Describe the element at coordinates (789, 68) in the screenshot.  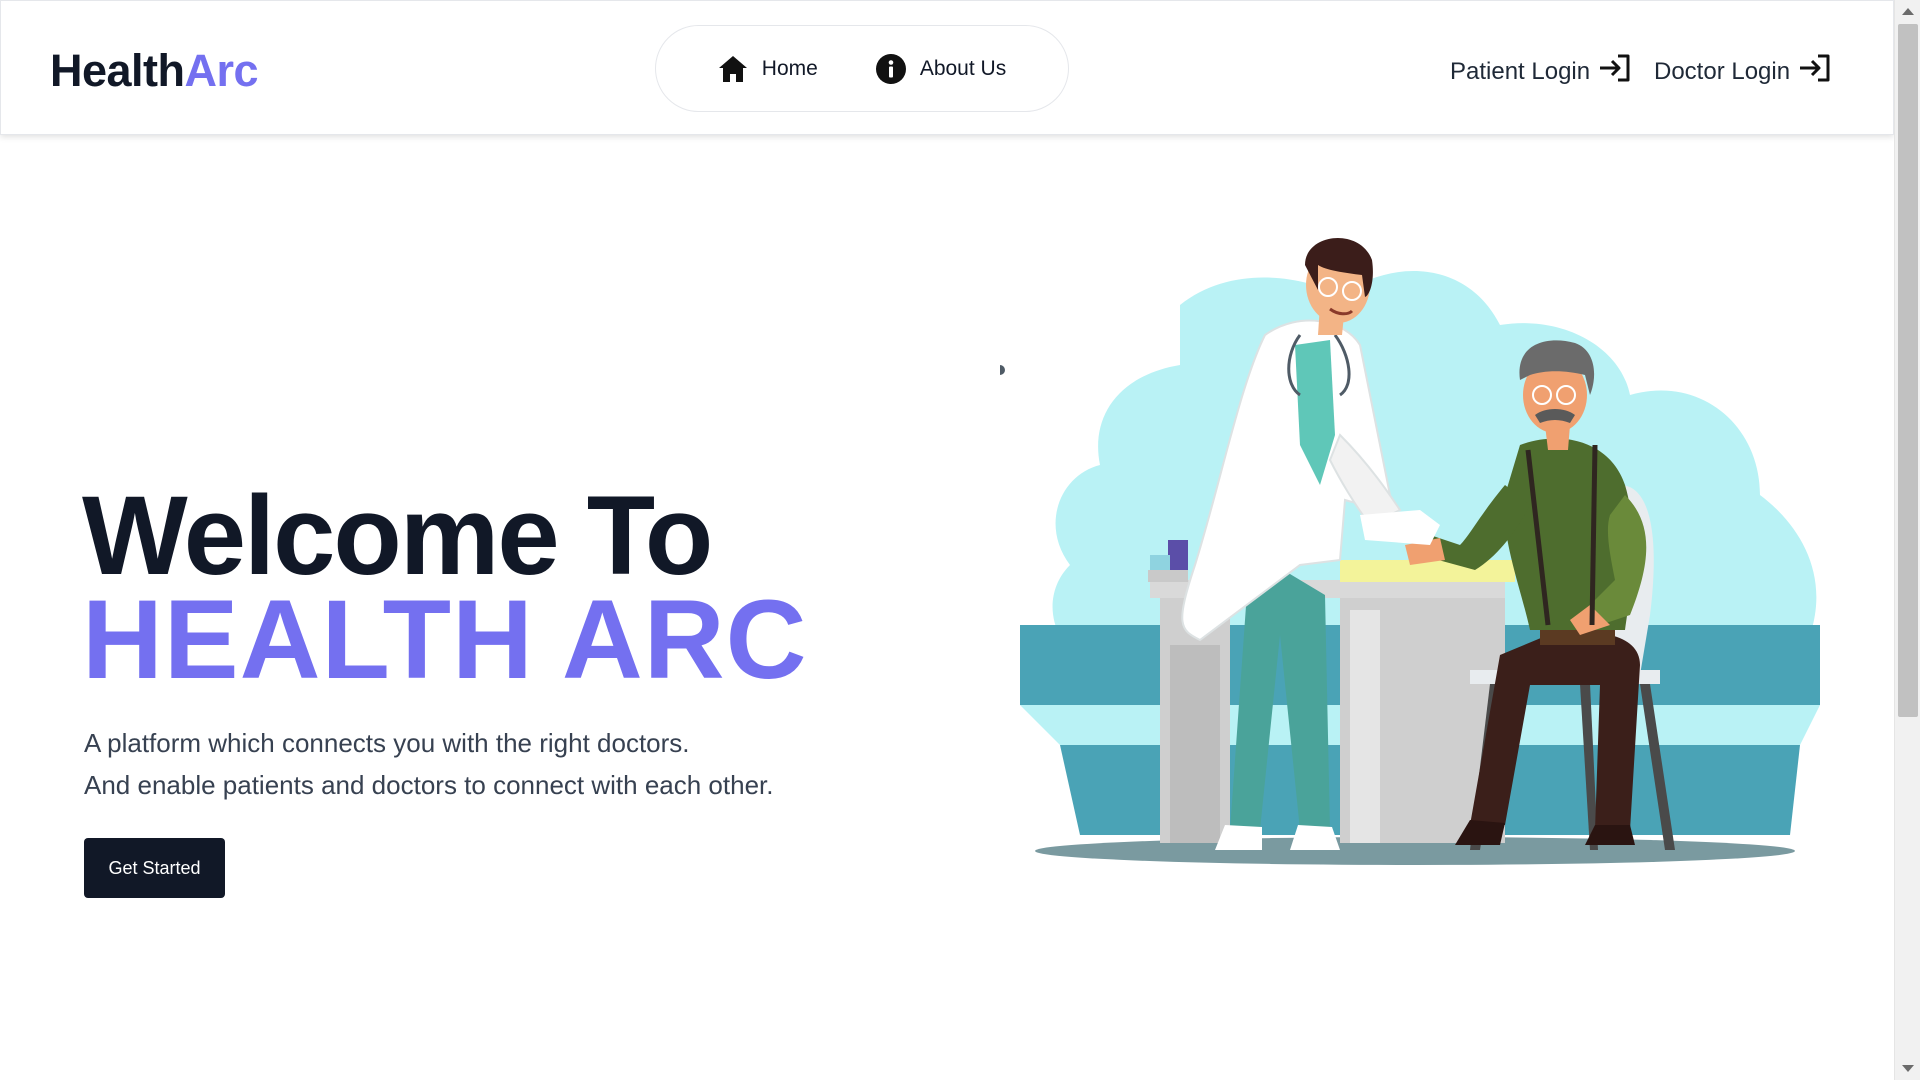
I see `nav-home-label: Home` at that location.